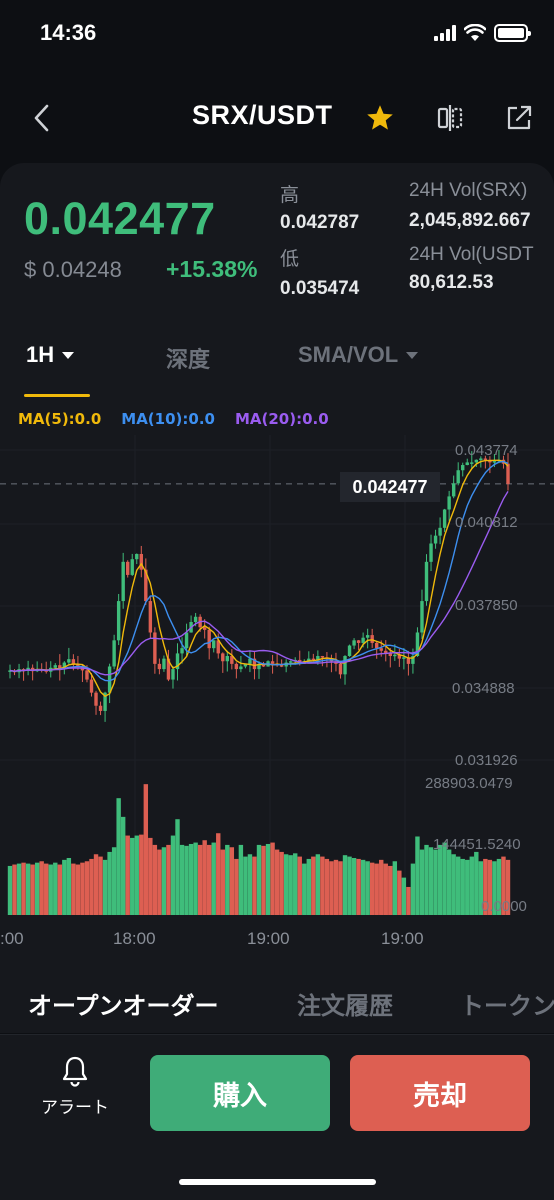 This screenshot has width=554, height=1200. I want to click on price-axis-label: 0.034888, so click(483, 688).